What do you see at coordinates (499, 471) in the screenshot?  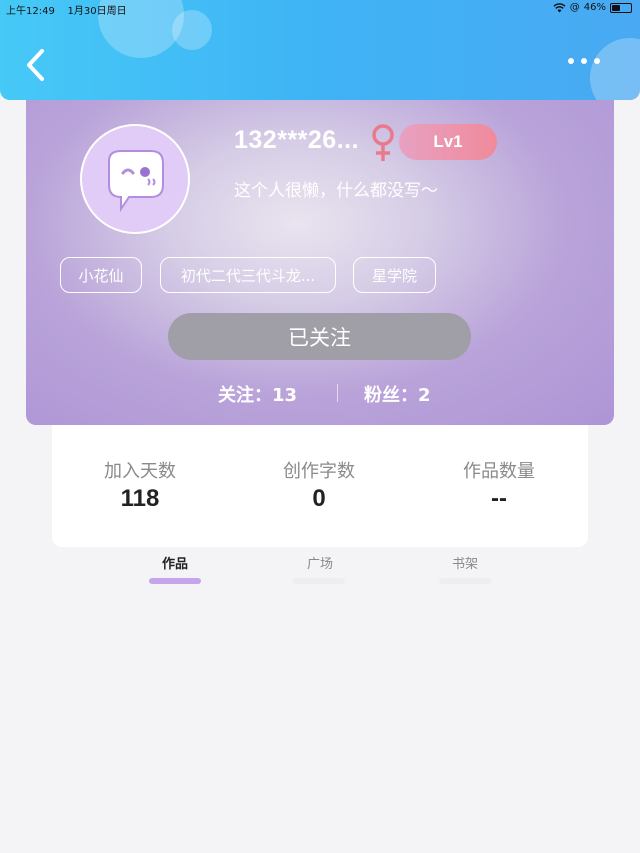 I see `stat-label: 作品数量` at bounding box center [499, 471].